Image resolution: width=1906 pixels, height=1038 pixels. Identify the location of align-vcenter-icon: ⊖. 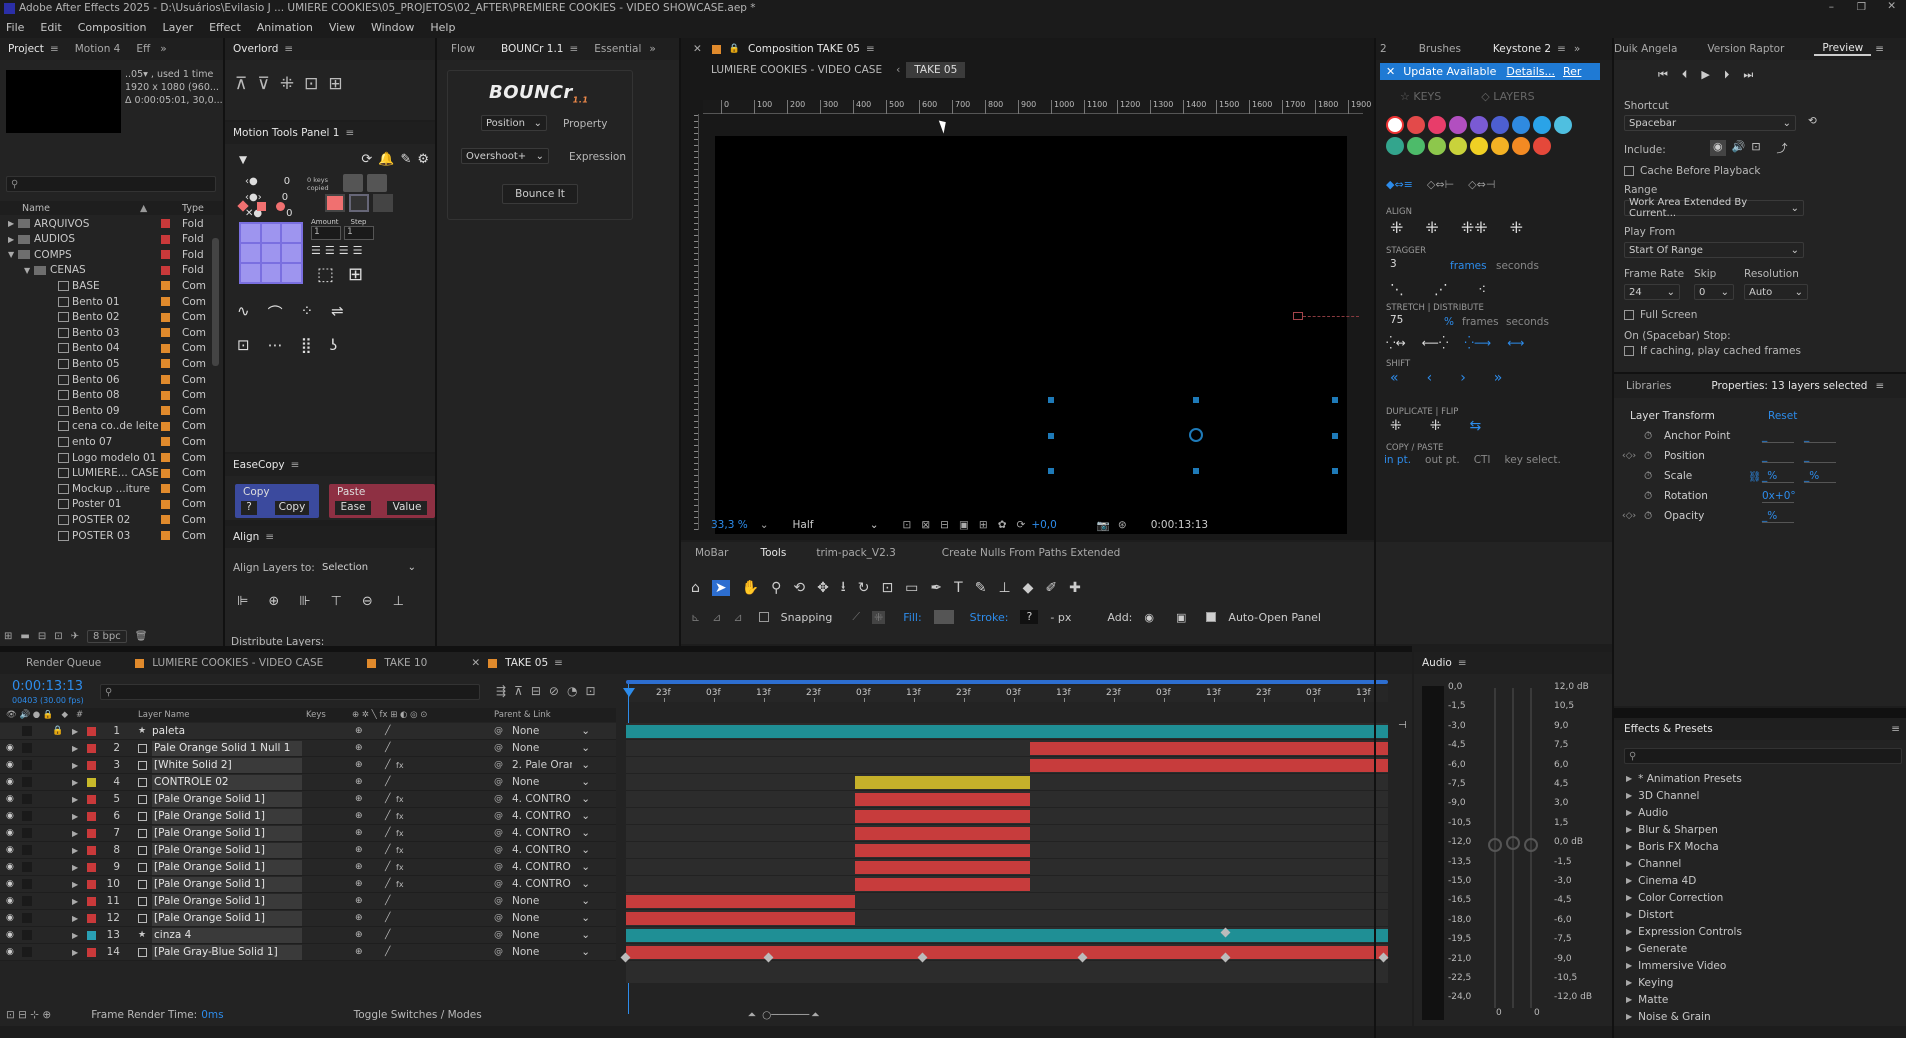
(367, 601).